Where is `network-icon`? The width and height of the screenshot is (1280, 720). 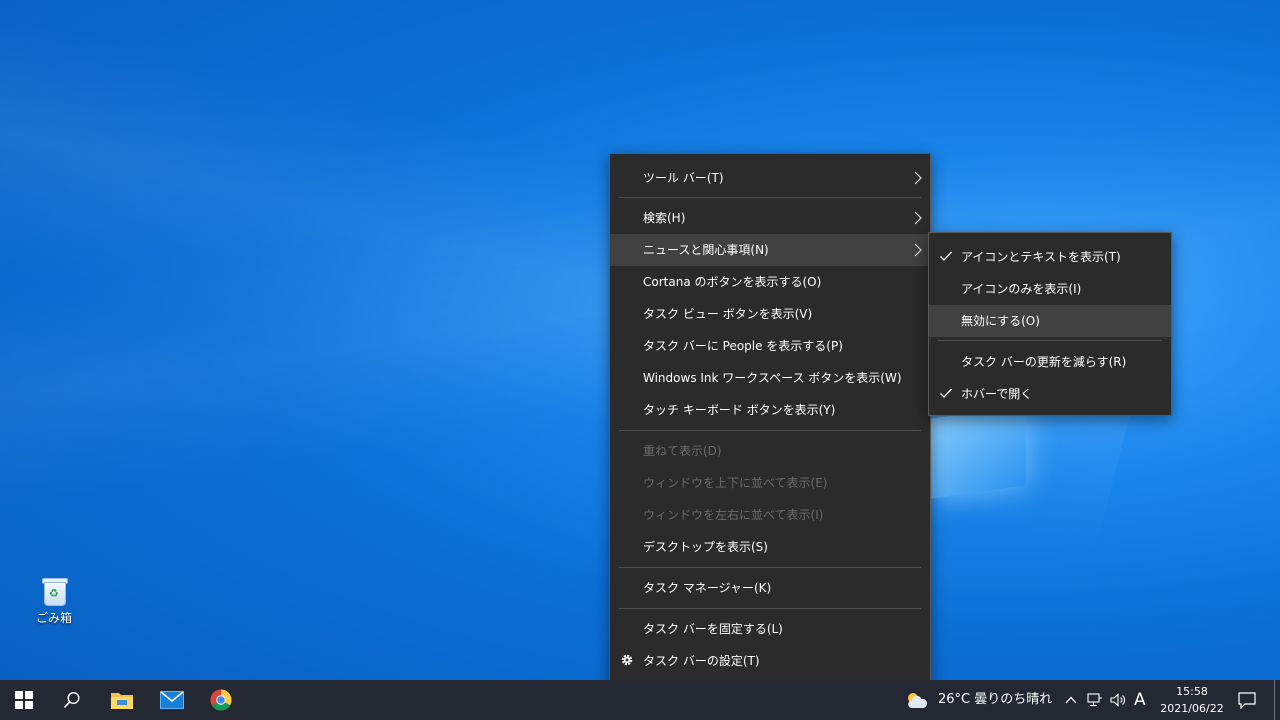
network-icon is located at coordinates (1094, 700).